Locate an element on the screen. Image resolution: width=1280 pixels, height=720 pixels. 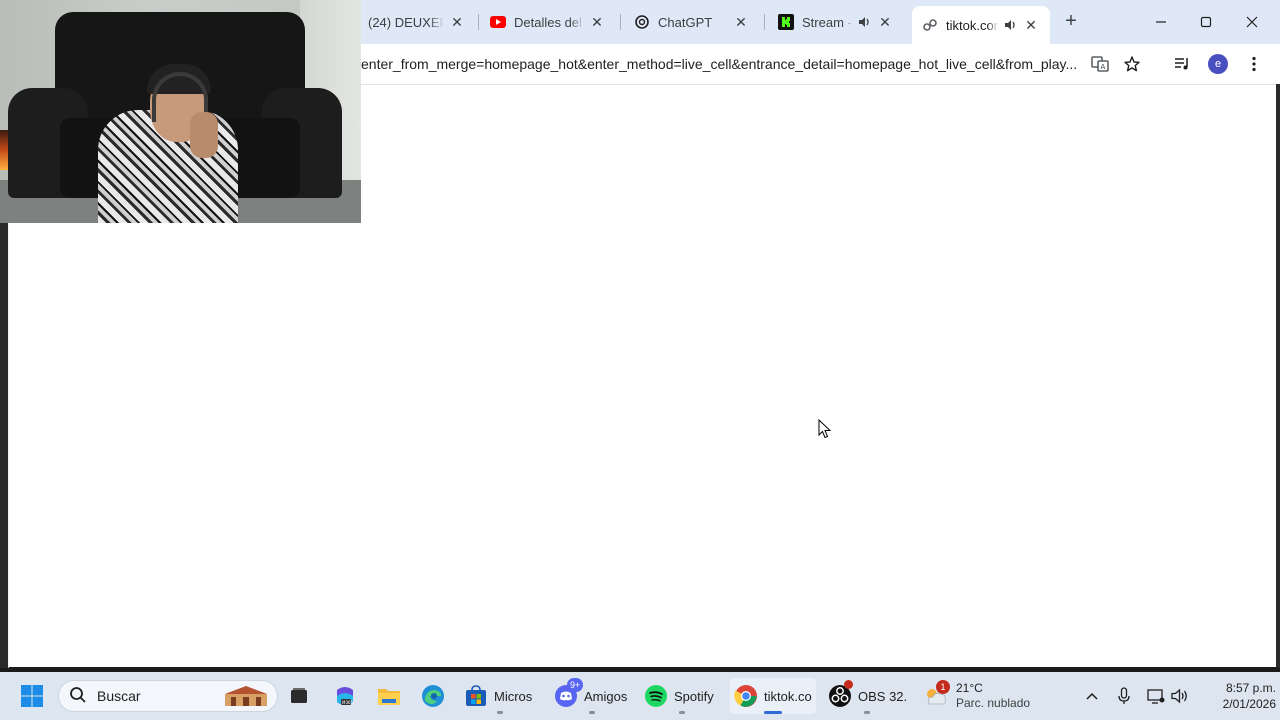
media-controls-icon is located at coordinates (1182, 64).